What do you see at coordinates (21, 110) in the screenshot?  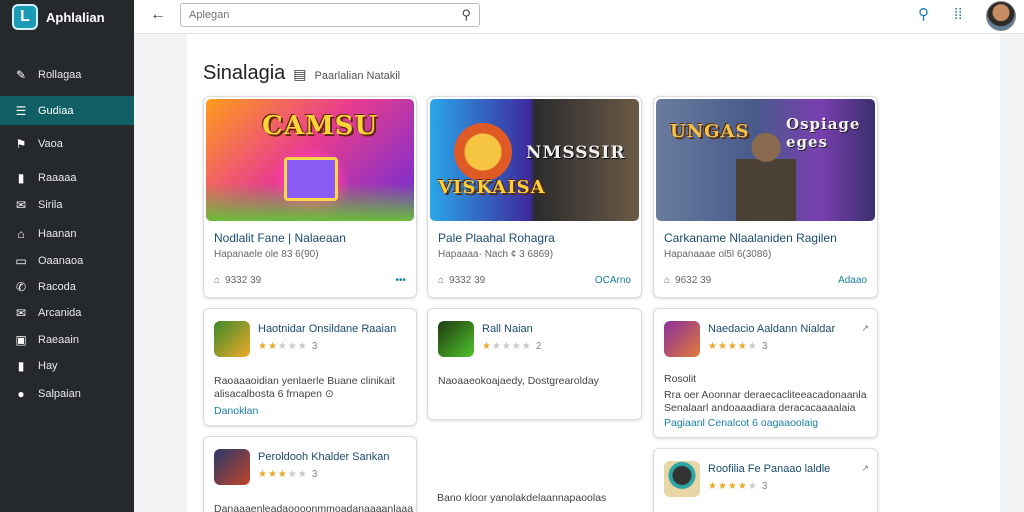 I see `list-icon: ☰` at bounding box center [21, 110].